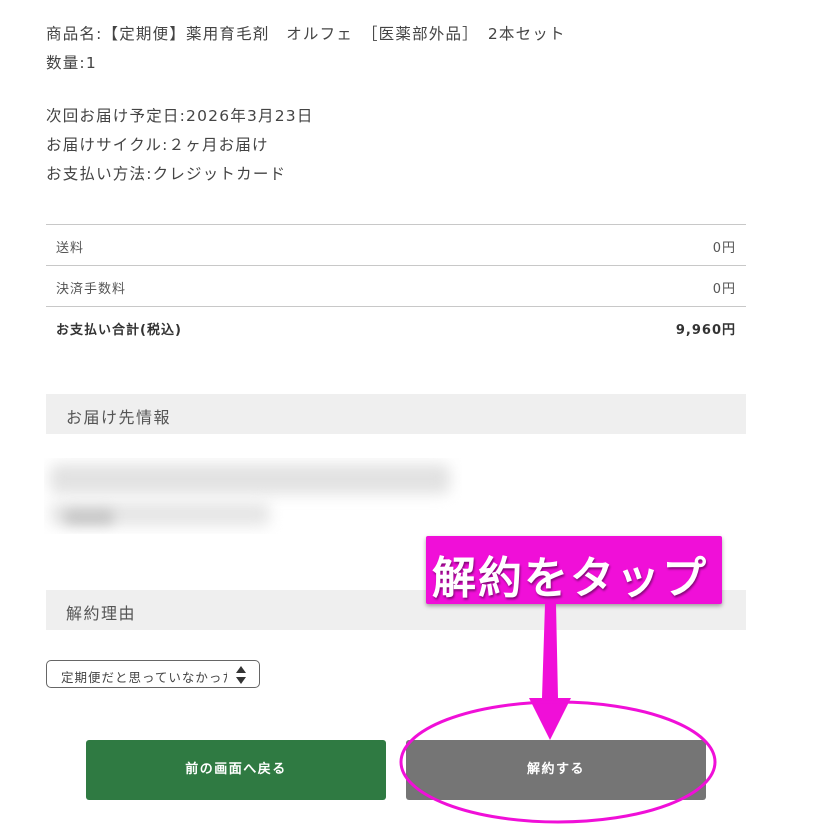 The width and height of the screenshot is (821, 829). I want to click on annotation-callout: 解約をタップ, so click(574, 570).